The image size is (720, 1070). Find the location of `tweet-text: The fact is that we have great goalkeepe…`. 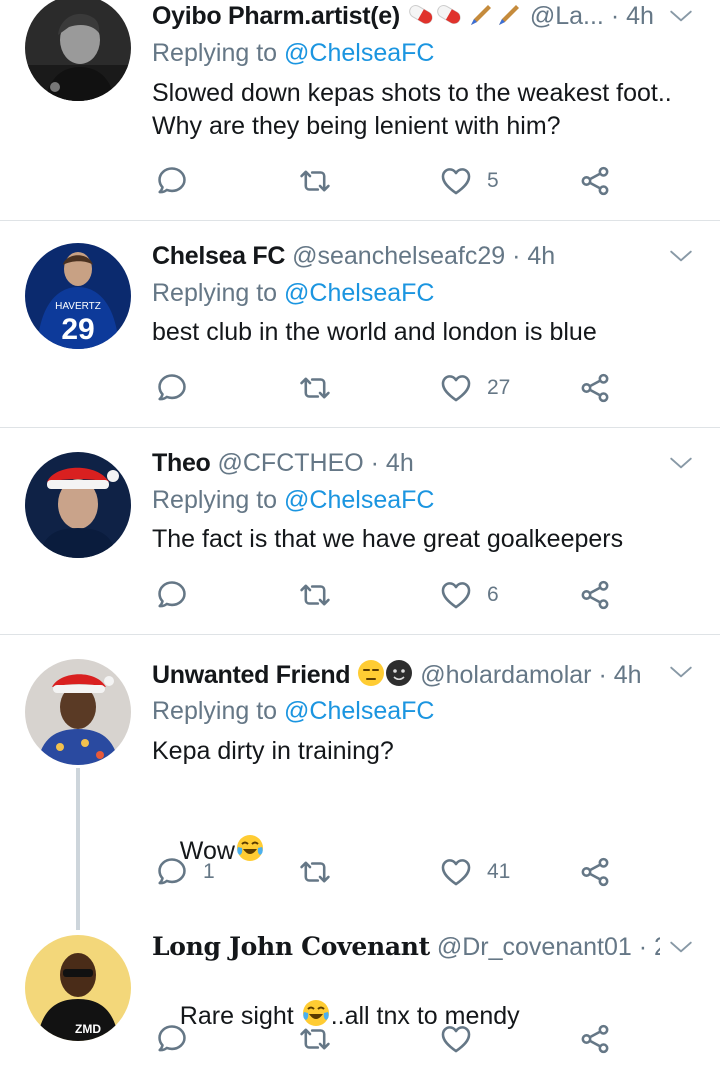

tweet-text: The fact is that we have great goalkeepe… is located at coordinates (388, 539).